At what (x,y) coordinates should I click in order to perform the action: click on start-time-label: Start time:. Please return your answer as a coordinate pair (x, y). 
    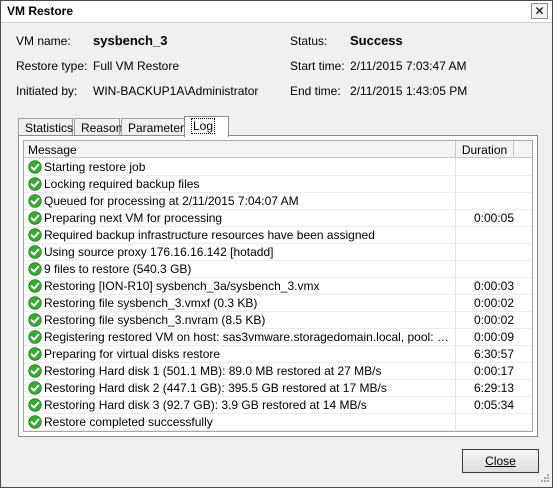
    Looking at the image, I should click on (317, 66).